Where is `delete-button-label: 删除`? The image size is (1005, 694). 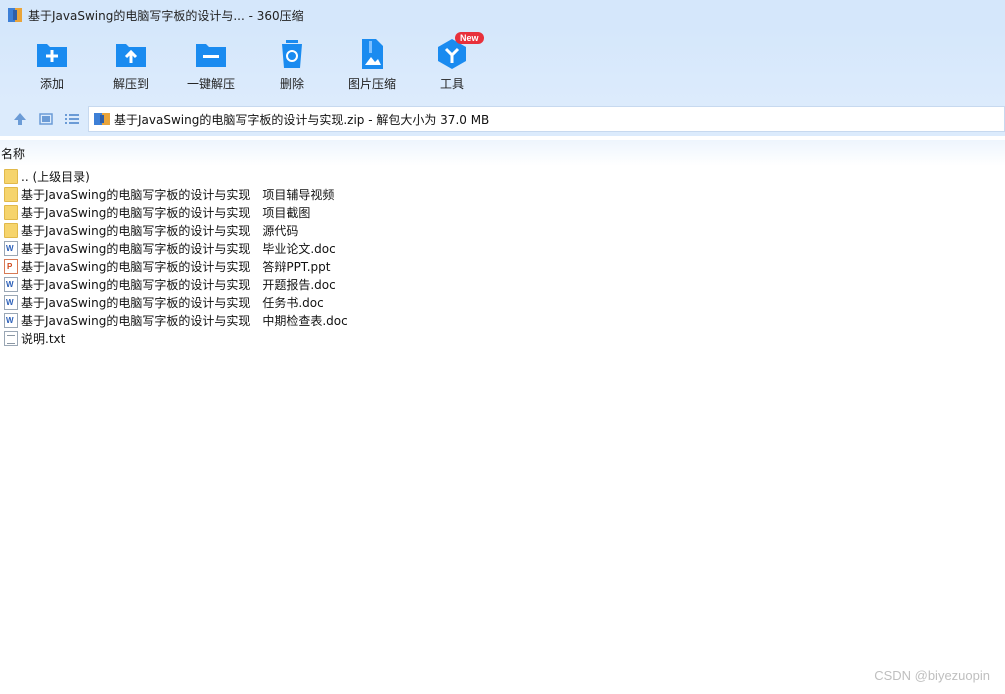 delete-button-label: 删除 is located at coordinates (291, 84).